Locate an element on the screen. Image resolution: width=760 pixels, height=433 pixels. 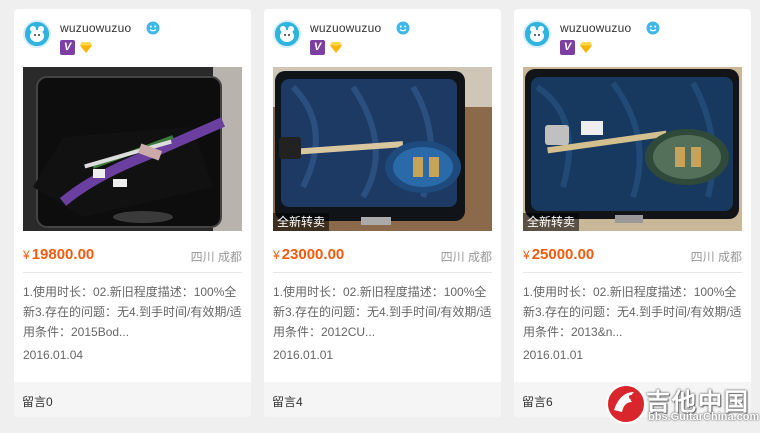
guitarchina-logo-icon is located at coordinates (626, 404).